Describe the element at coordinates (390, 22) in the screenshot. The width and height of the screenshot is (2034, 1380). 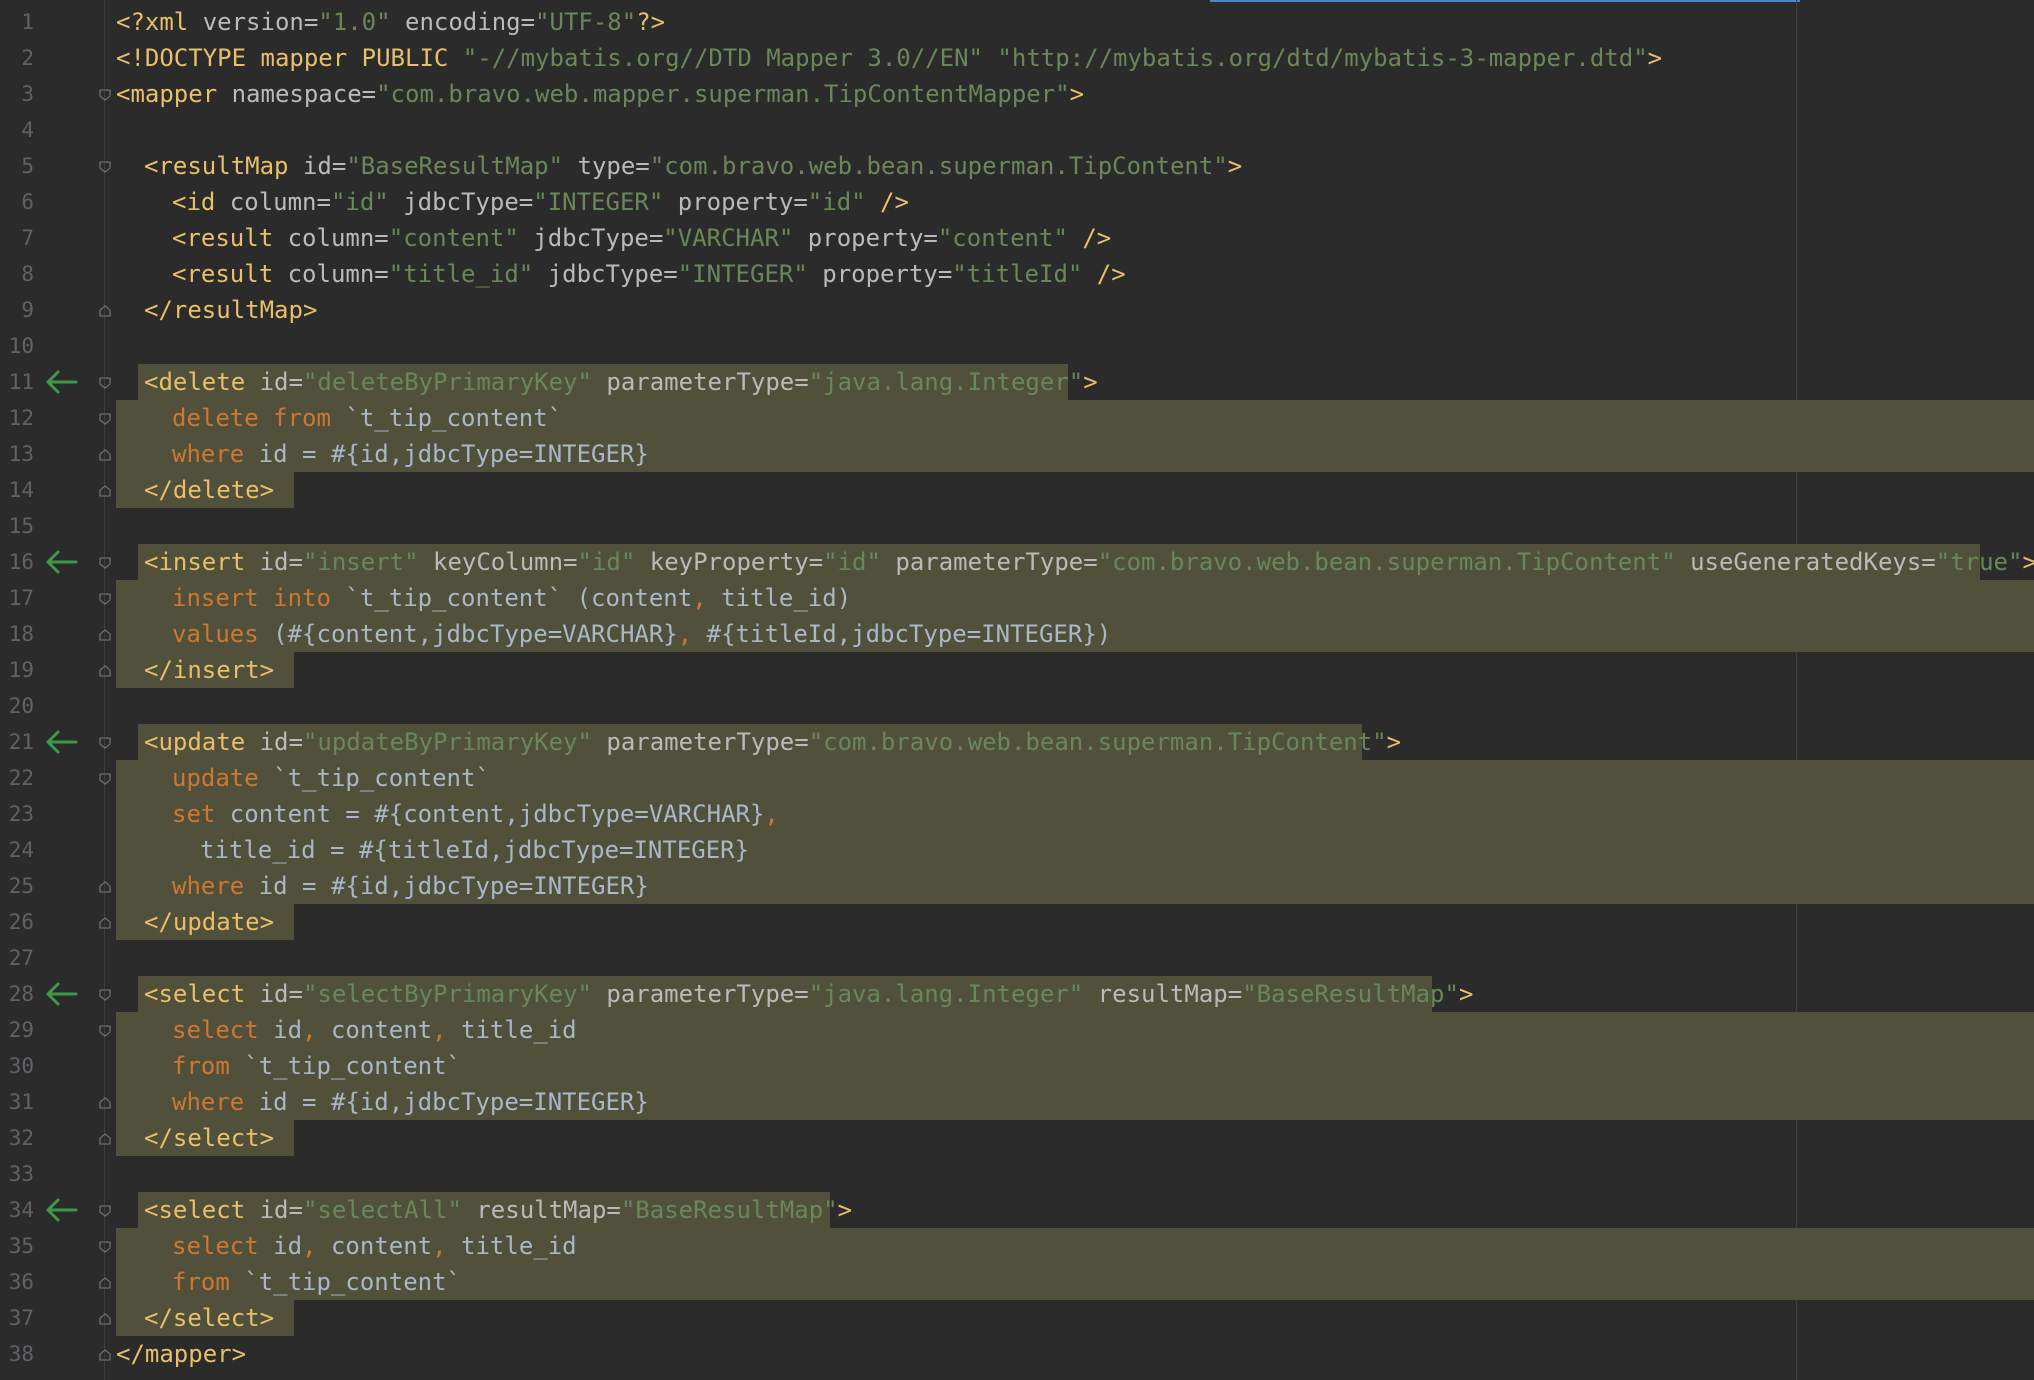
I see `code-text: <?xml version="1.0" encoding="UTF-8"?>` at that location.